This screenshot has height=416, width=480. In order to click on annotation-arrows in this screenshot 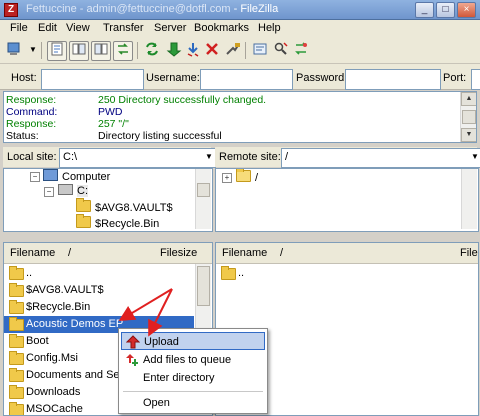, I will do `click(145, 312)`.